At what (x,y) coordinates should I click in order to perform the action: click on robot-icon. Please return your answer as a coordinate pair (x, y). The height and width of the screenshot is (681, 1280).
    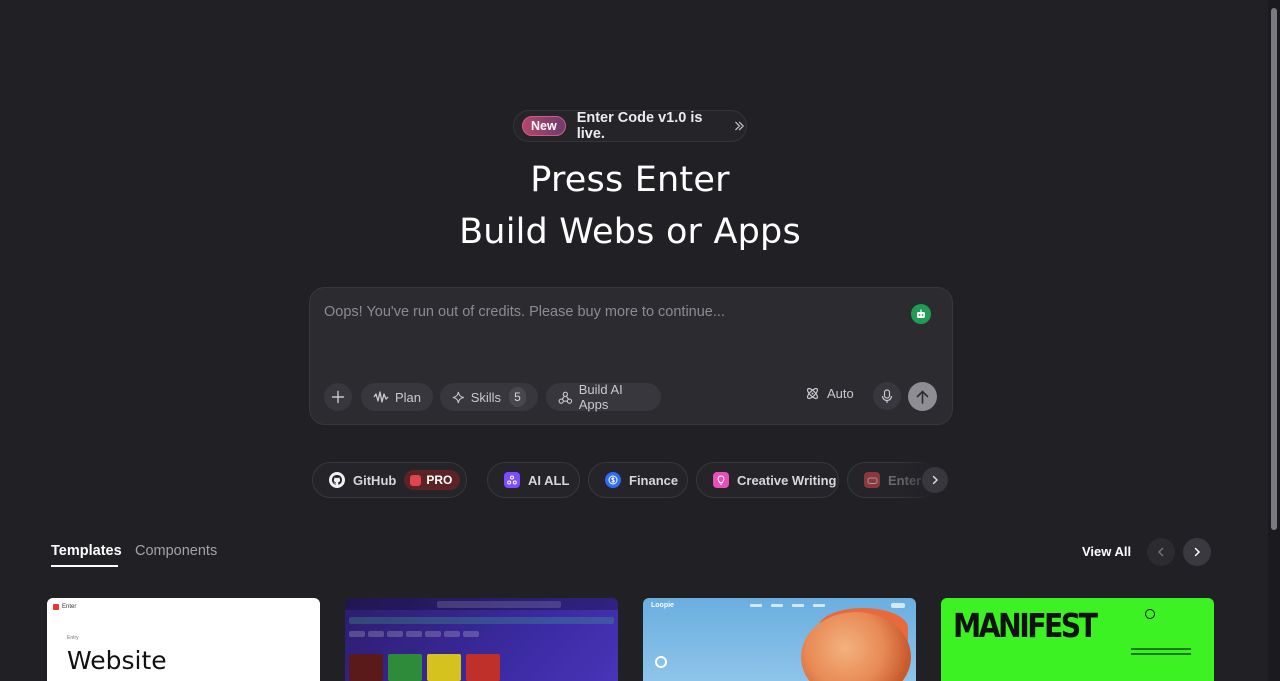
    Looking at the image, I should click on (921, 314).